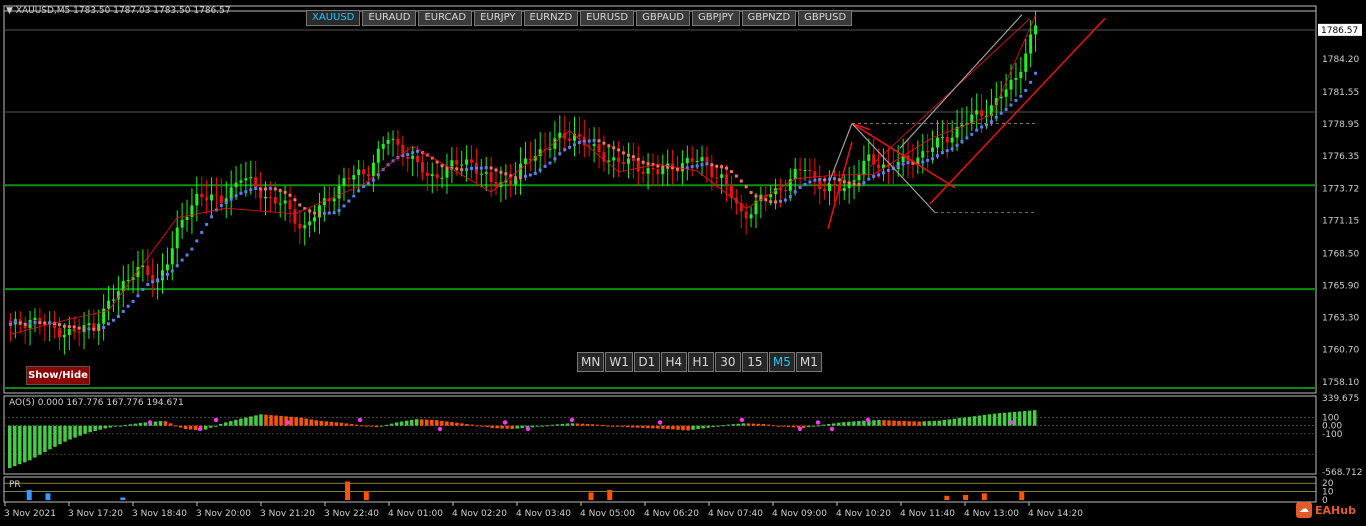  I want to click on timeframe-button-d1: D1, so click(646, 362).